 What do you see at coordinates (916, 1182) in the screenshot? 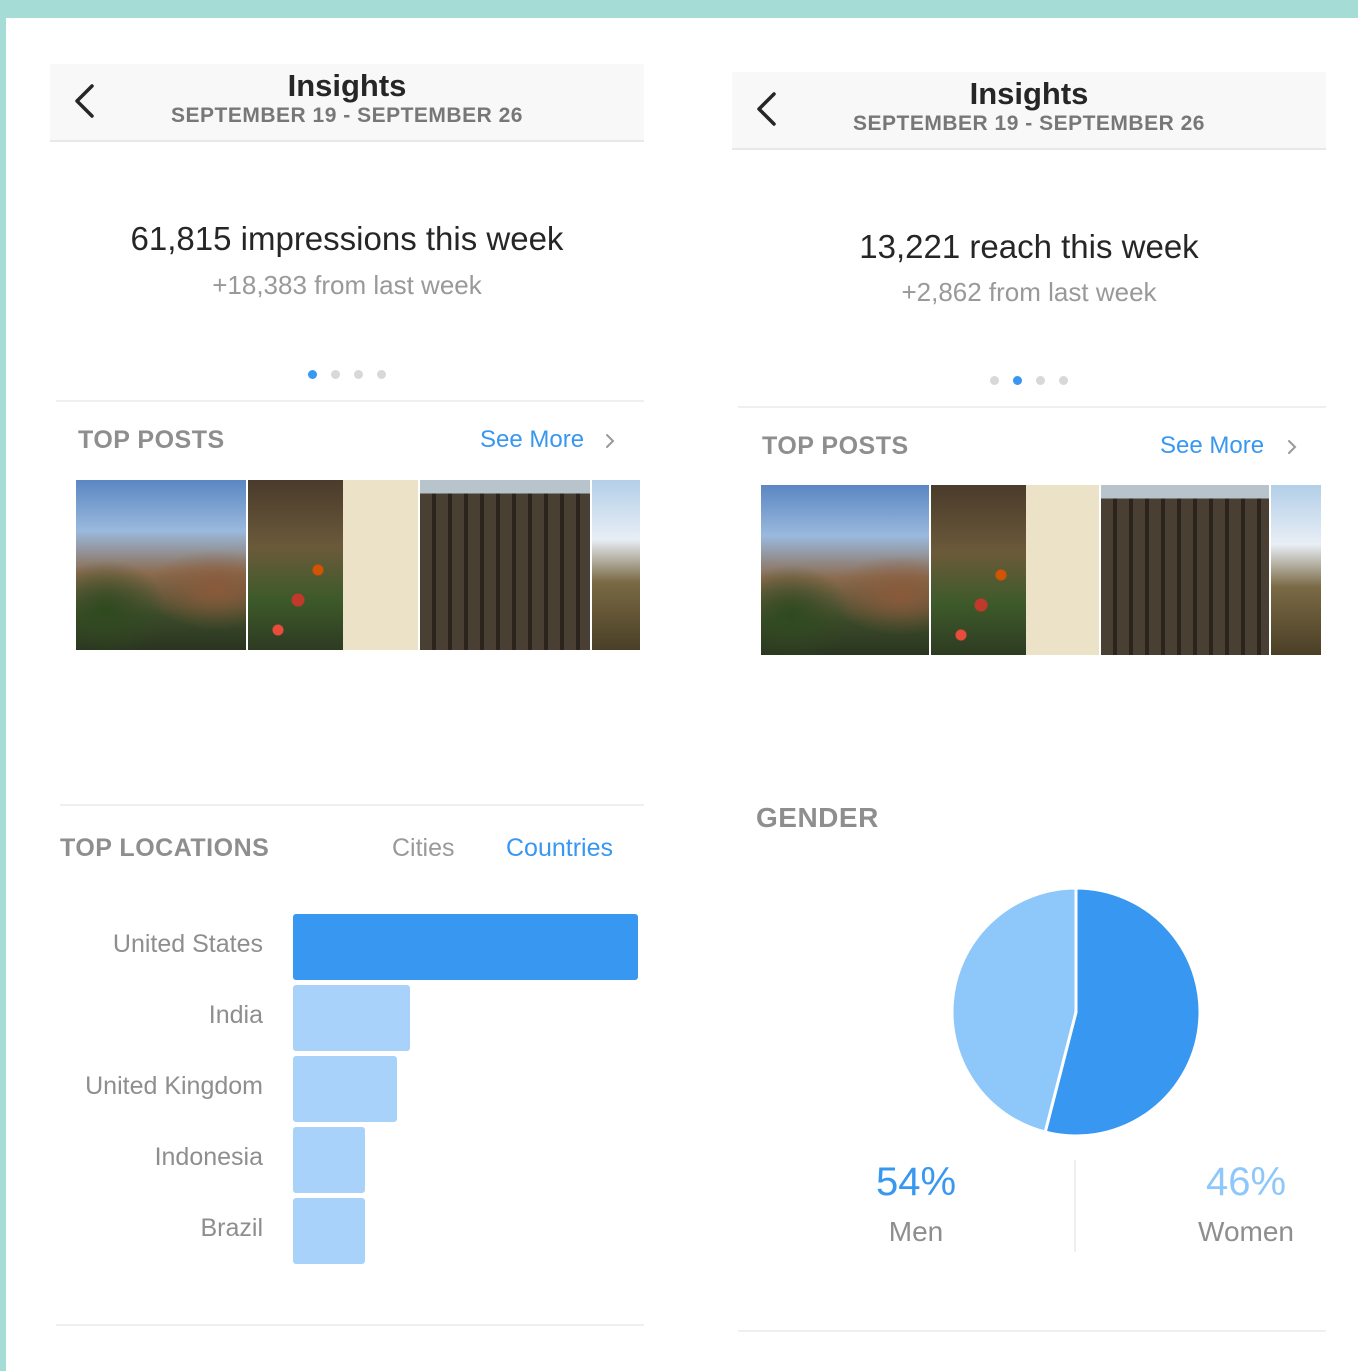
I see `men-percent: 54%` at bounding box center [916, 1182].